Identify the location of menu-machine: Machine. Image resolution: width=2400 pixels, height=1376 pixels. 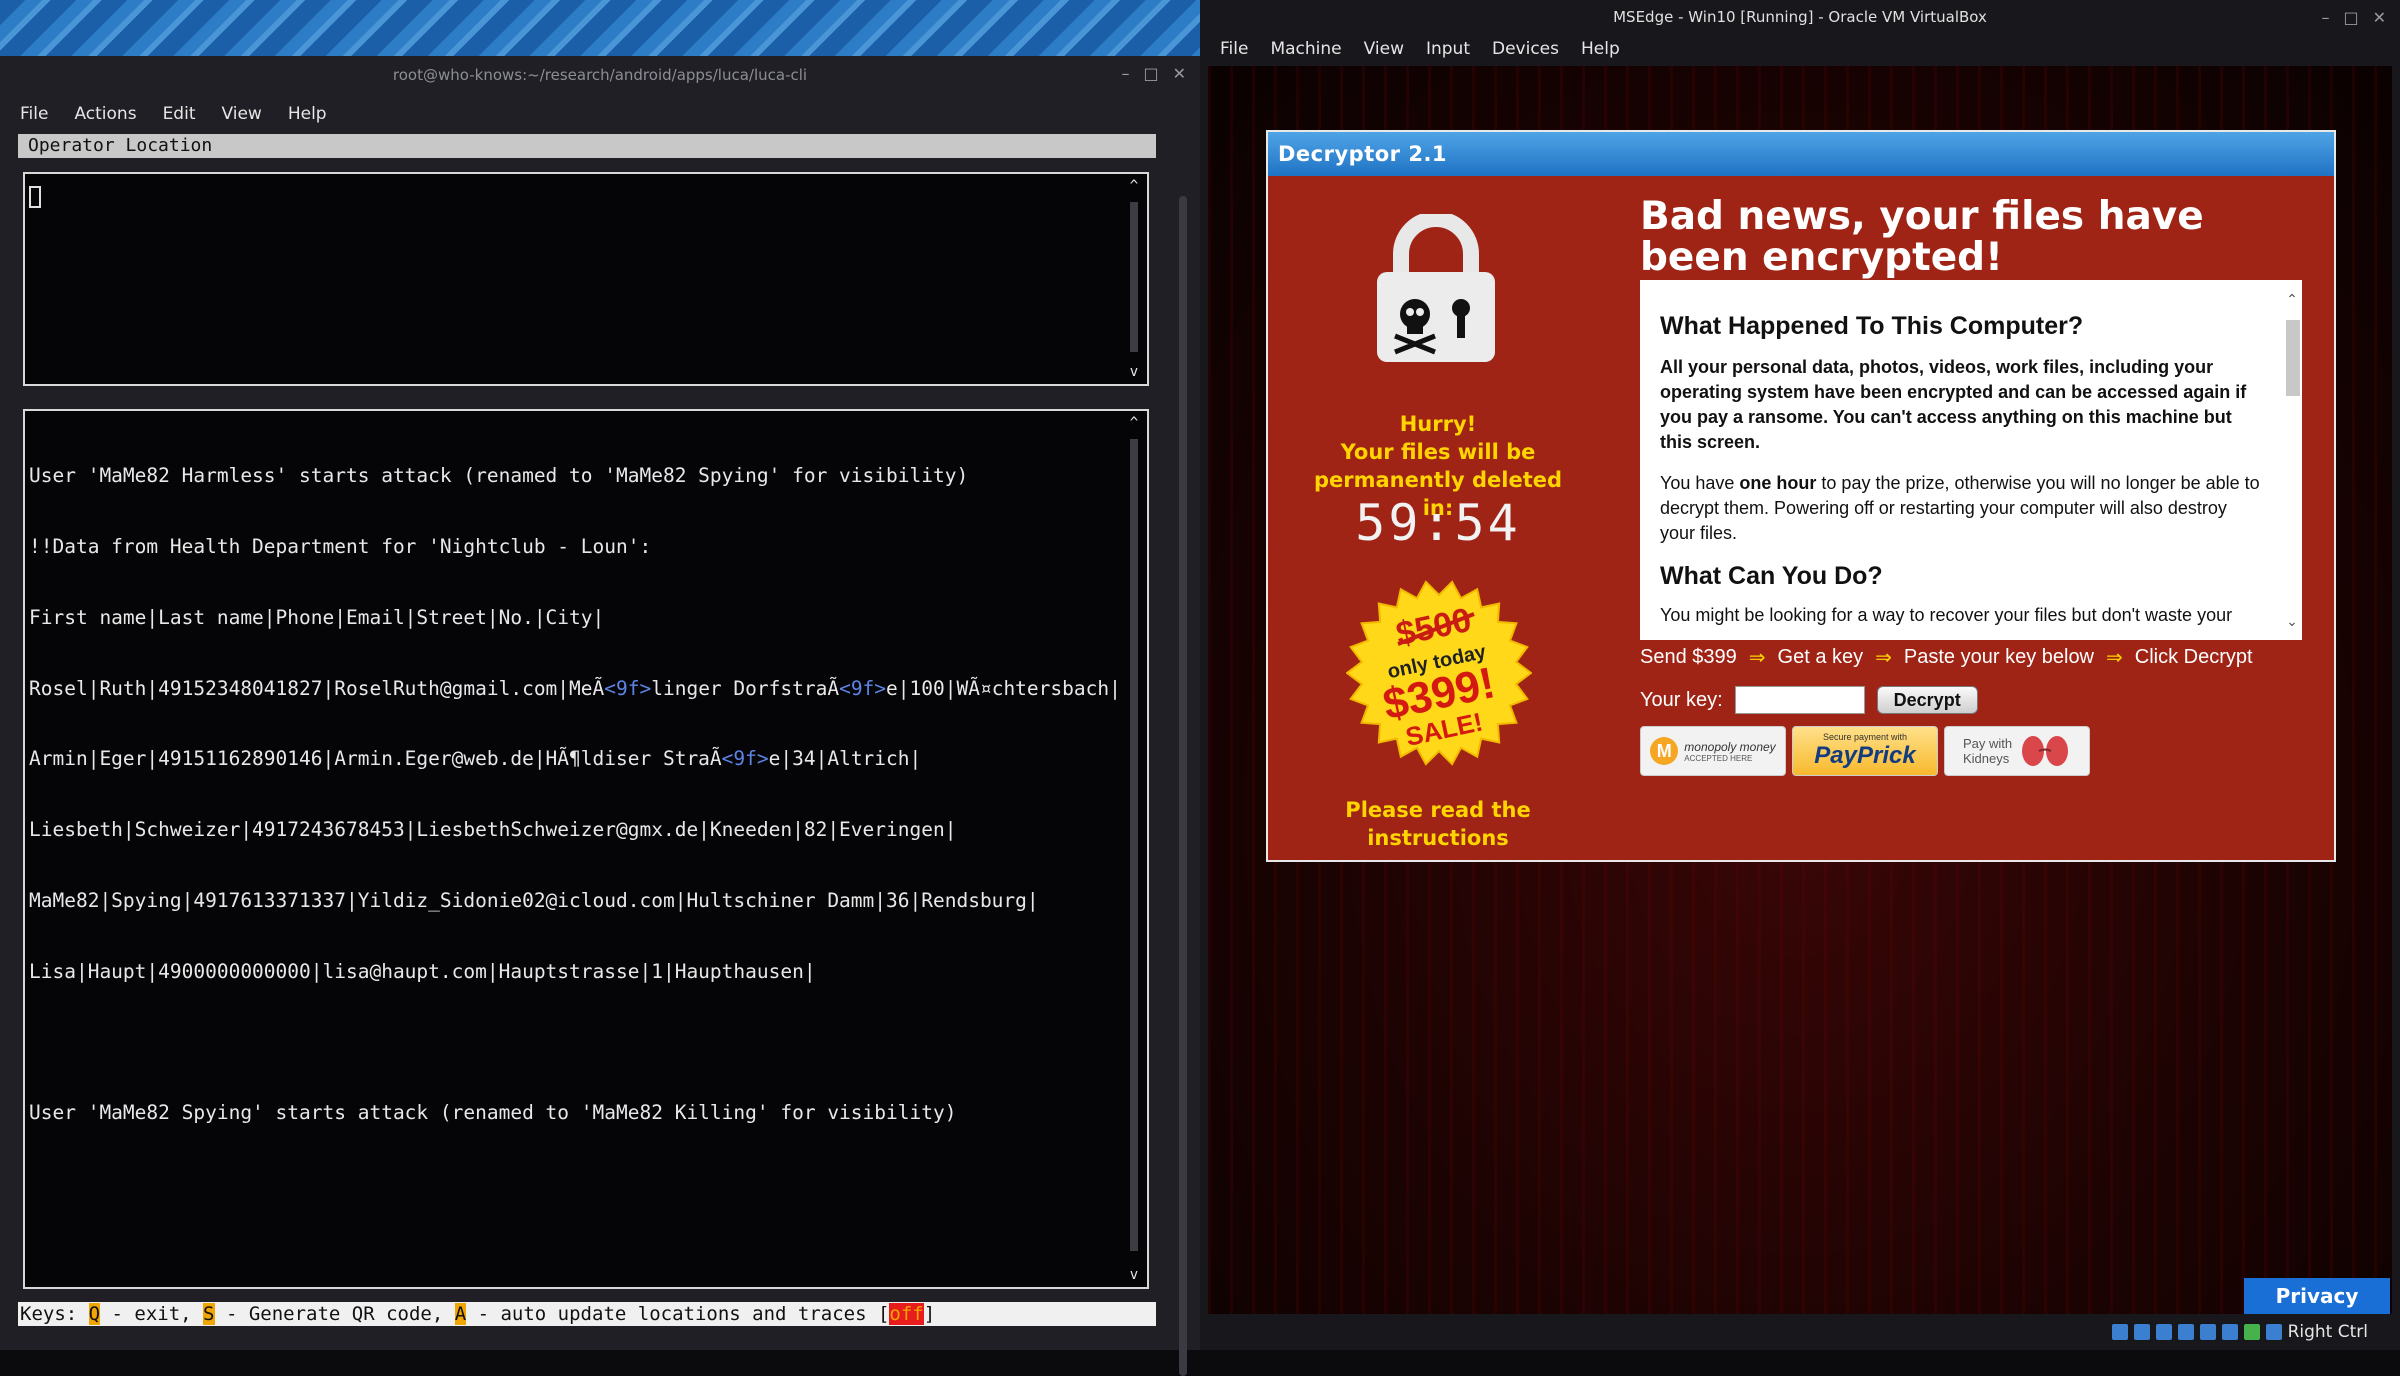
(1305, 49).